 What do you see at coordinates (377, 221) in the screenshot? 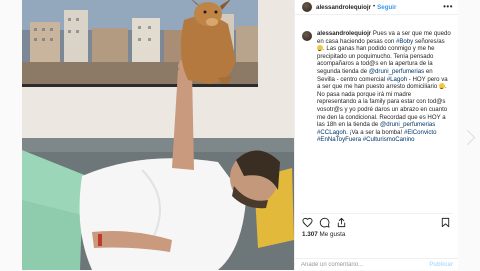
I see `action-bar` at bounding box center [377, 221].